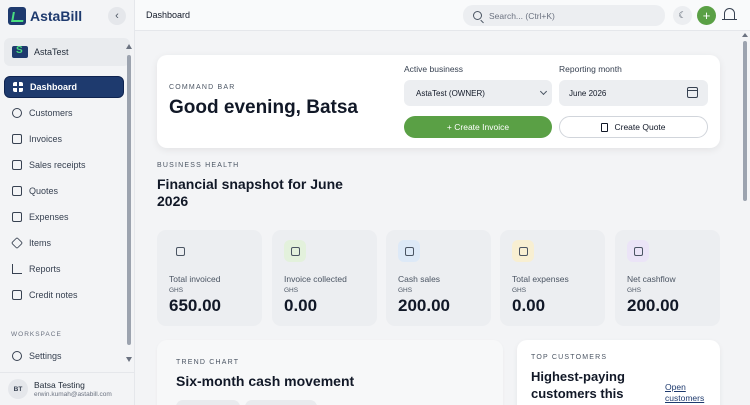 This screenshot has width=750, height=405. What do you see at coordinates (450, 93) in the screenshot?
I see `active-business-value: AstaTest (OWNER)` at bounding box center [450, 93].